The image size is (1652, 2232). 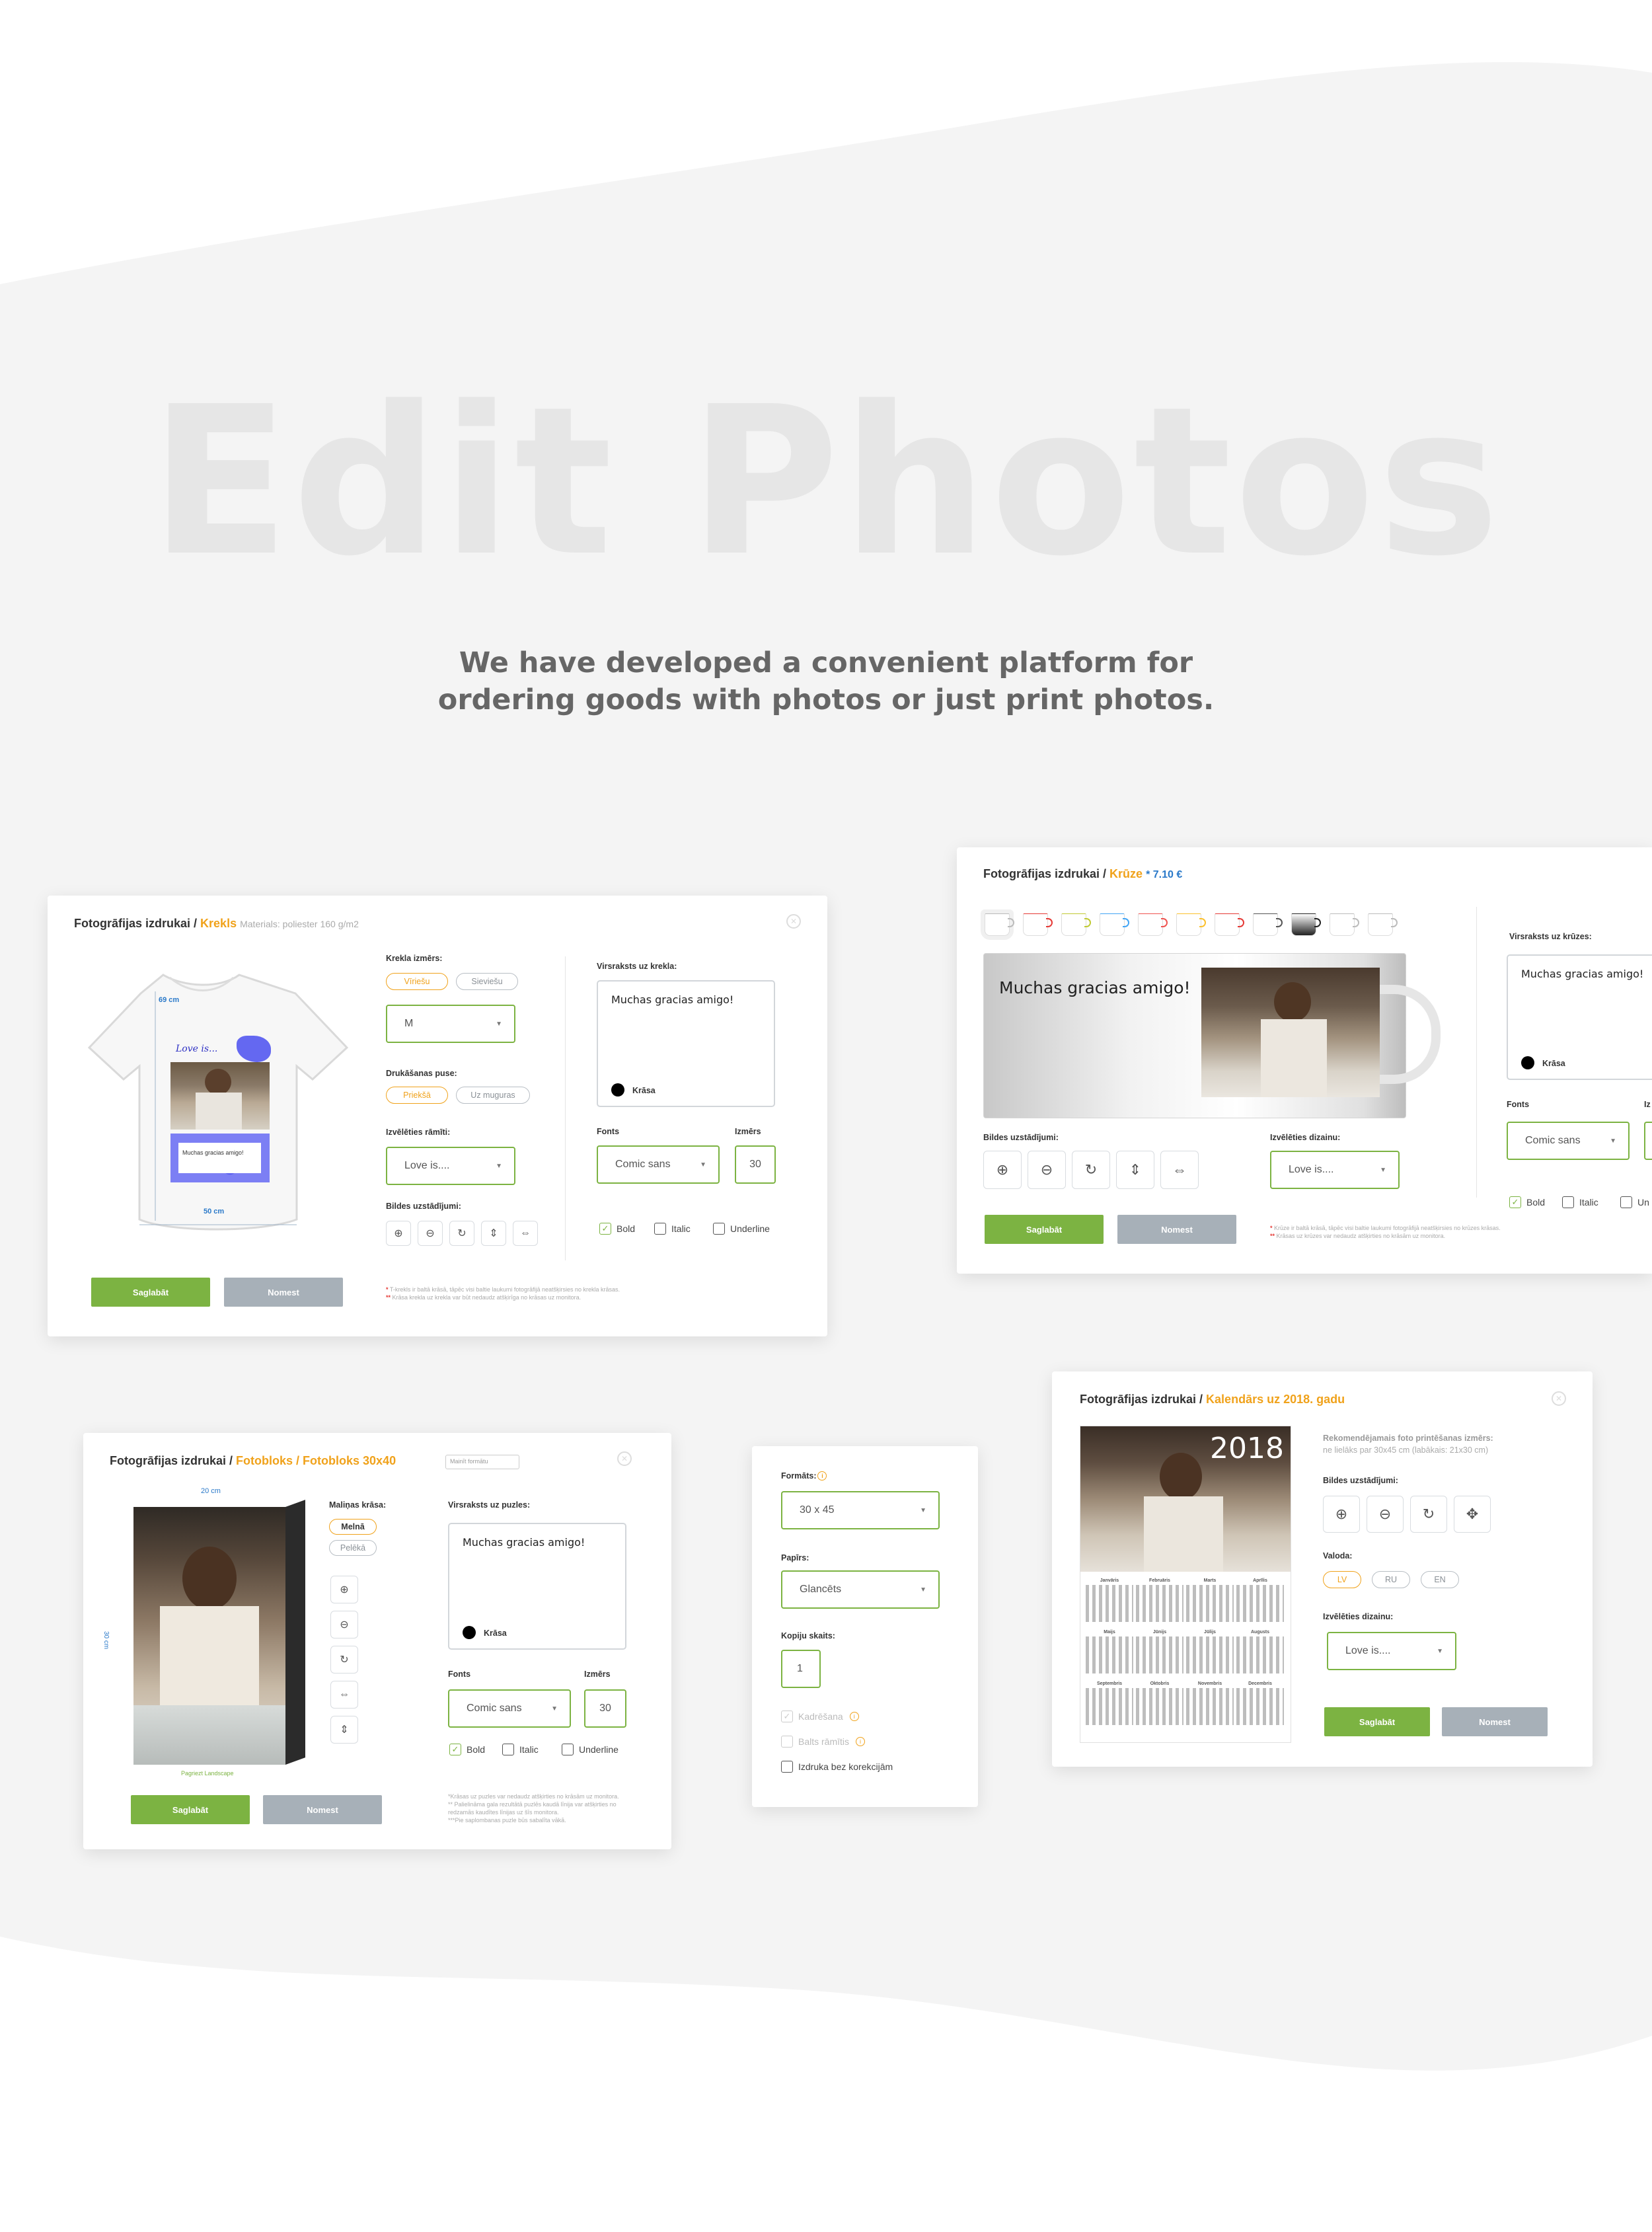 What do you see at coordinates (1391, 1579) in the screenshot?
I see `lang-ru-pill: RU` at bounding box center [1391, 1579].